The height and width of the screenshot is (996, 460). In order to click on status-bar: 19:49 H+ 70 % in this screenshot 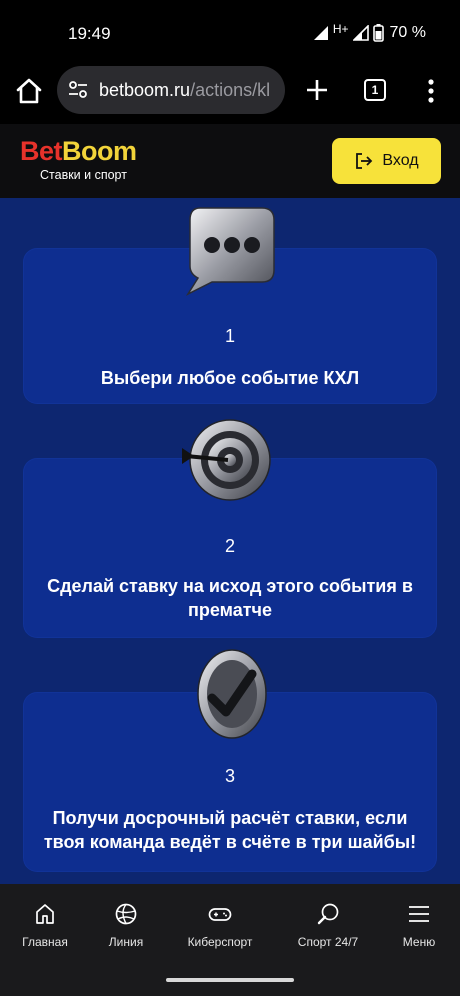, I will do `click(230, 35)`.